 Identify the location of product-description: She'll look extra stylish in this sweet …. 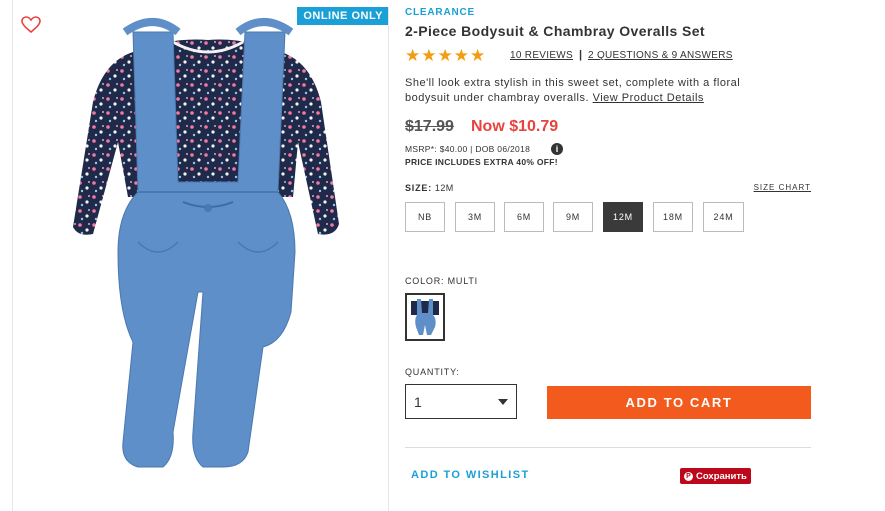
(595, 91).